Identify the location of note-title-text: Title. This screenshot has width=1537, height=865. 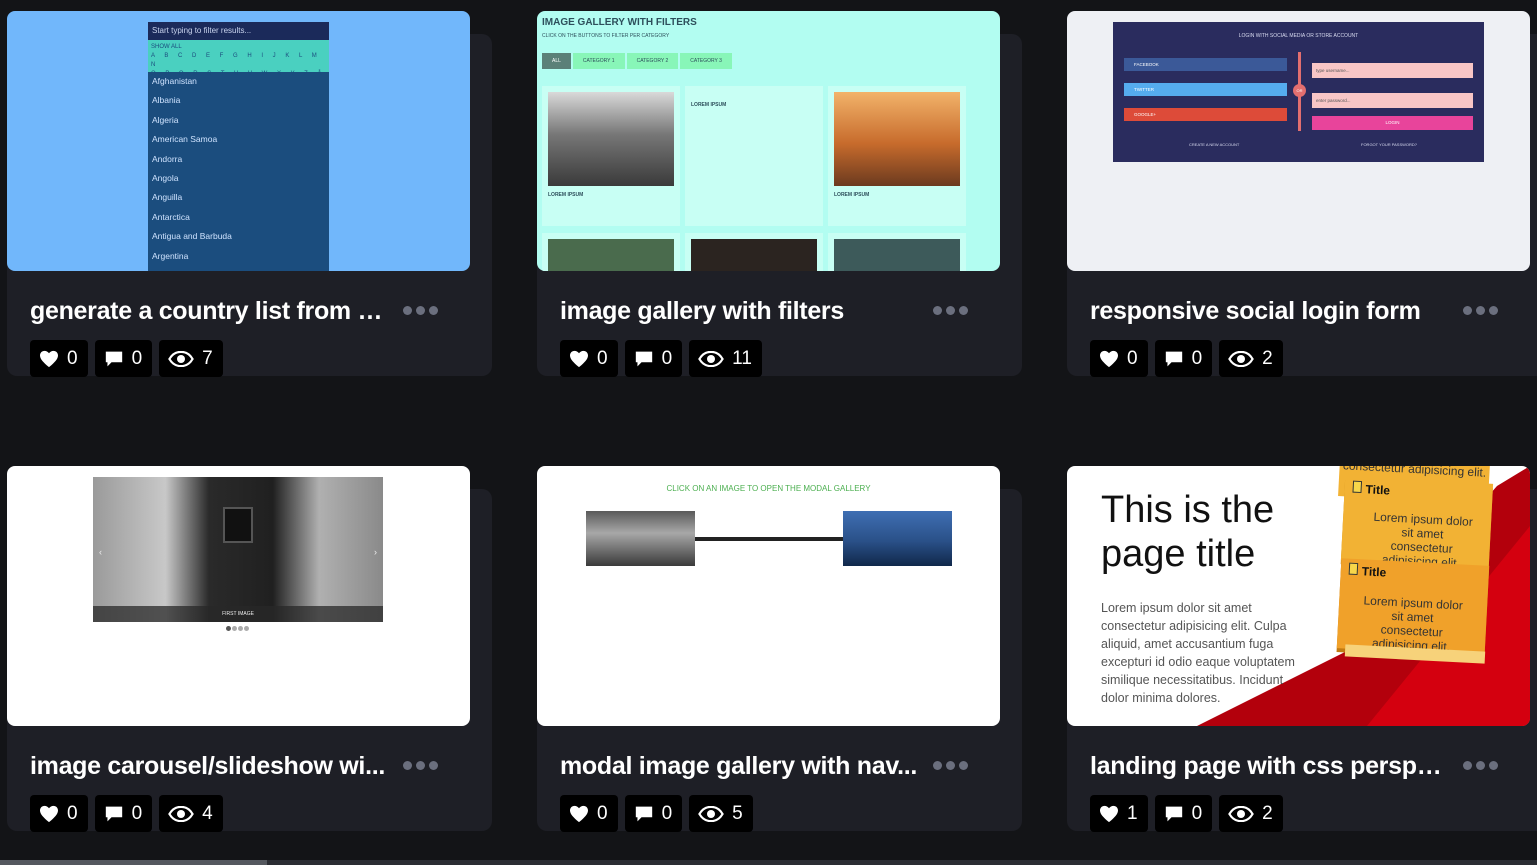
(1374, 572).